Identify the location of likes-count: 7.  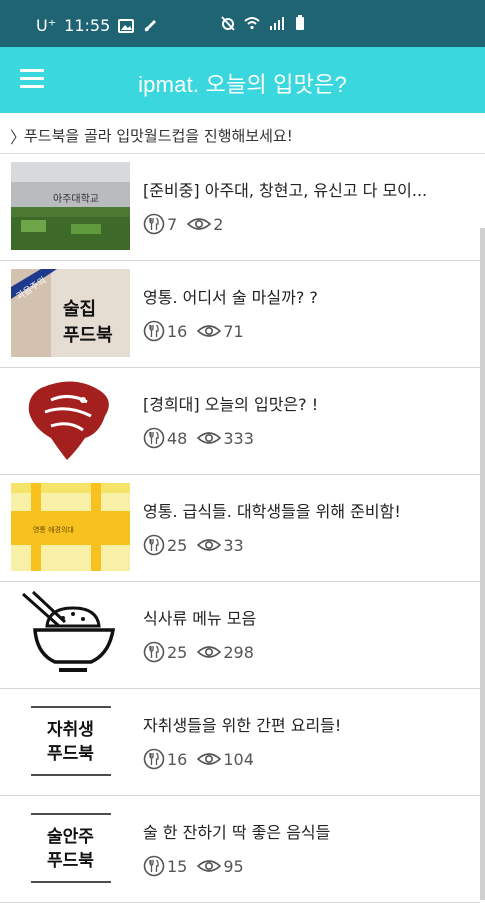
(172, 224).